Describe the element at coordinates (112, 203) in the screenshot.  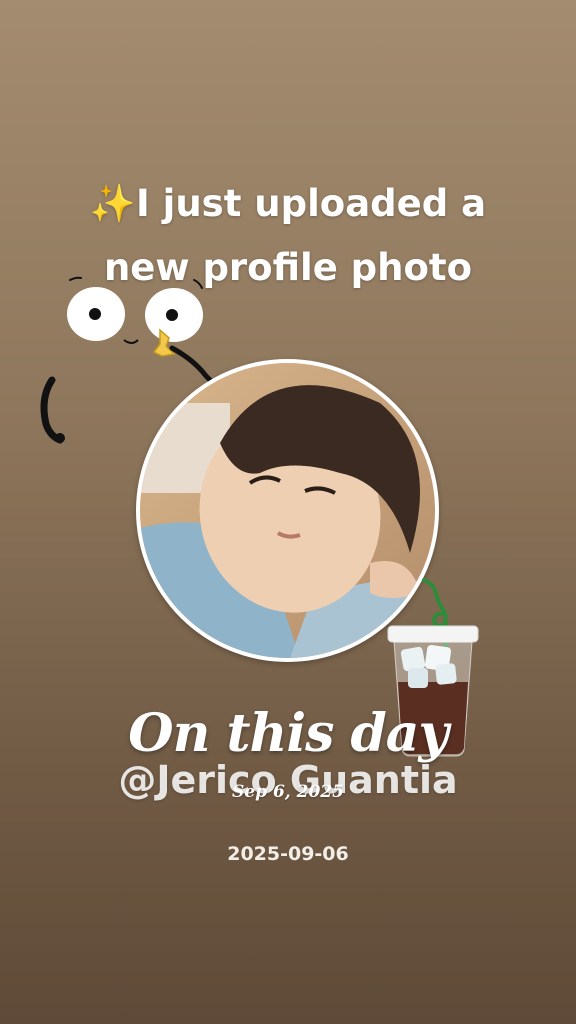
I see `sparkle-icon: ✨` at that location.